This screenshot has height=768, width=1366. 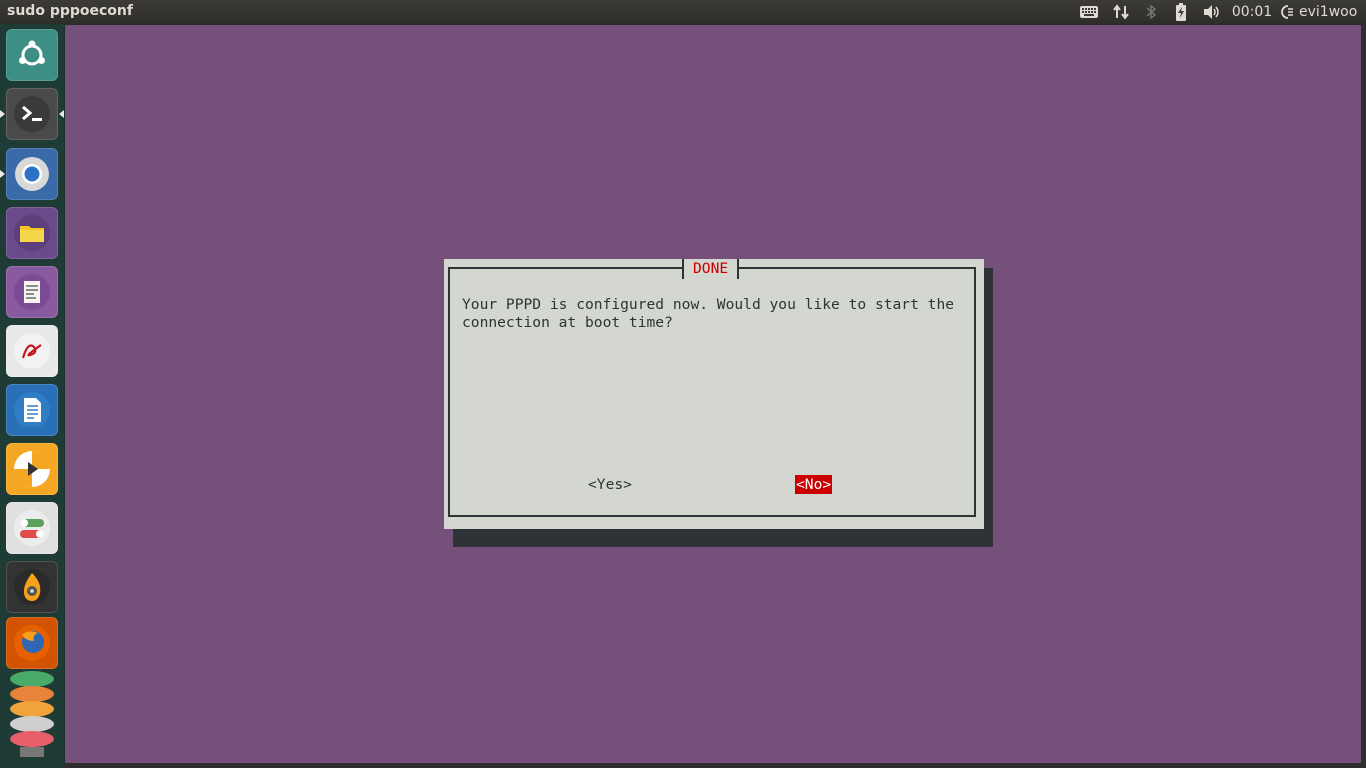 I want to click on bluetooth-icon, so click(x=1151, y=12).